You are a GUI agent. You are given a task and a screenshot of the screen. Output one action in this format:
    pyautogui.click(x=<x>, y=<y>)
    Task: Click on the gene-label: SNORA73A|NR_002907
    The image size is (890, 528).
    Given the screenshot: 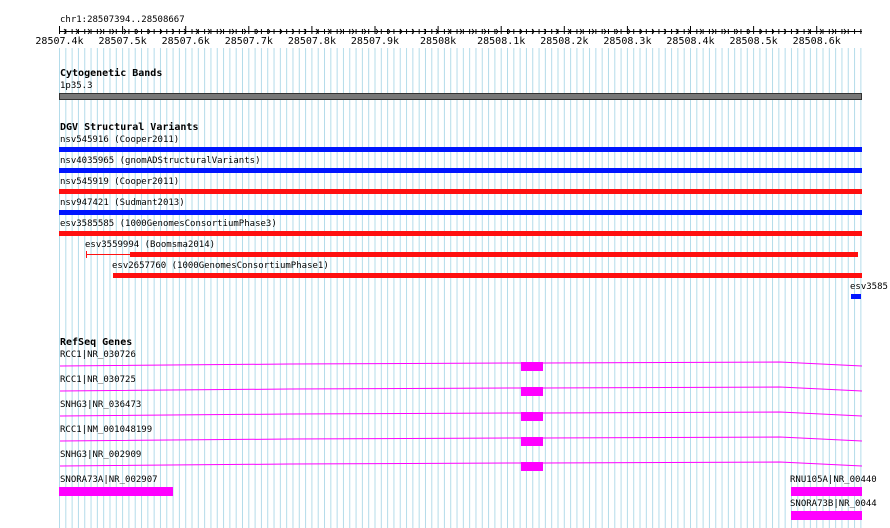 What is the action you would take?
    pyautogui.click(x=109, y=480)
    